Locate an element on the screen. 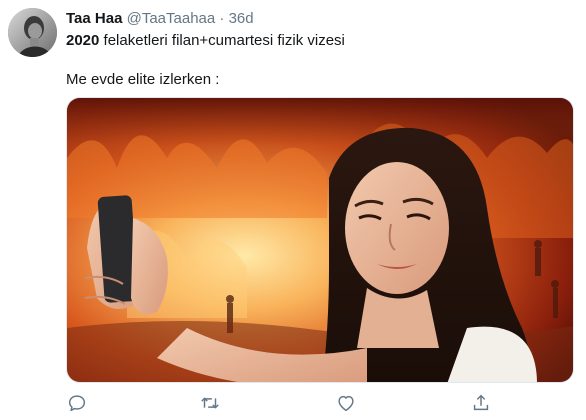 The image size is (586, 420). tweet-text-rest: felaketleri filan+cumartesi fizik vizesi is located at coordinates (222, 40).